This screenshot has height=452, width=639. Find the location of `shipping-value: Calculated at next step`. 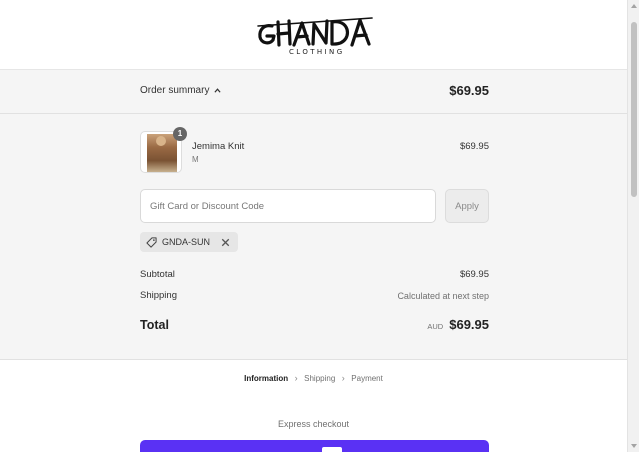

shipping-value: Calculated at next step is located at coordinates (443, 296).